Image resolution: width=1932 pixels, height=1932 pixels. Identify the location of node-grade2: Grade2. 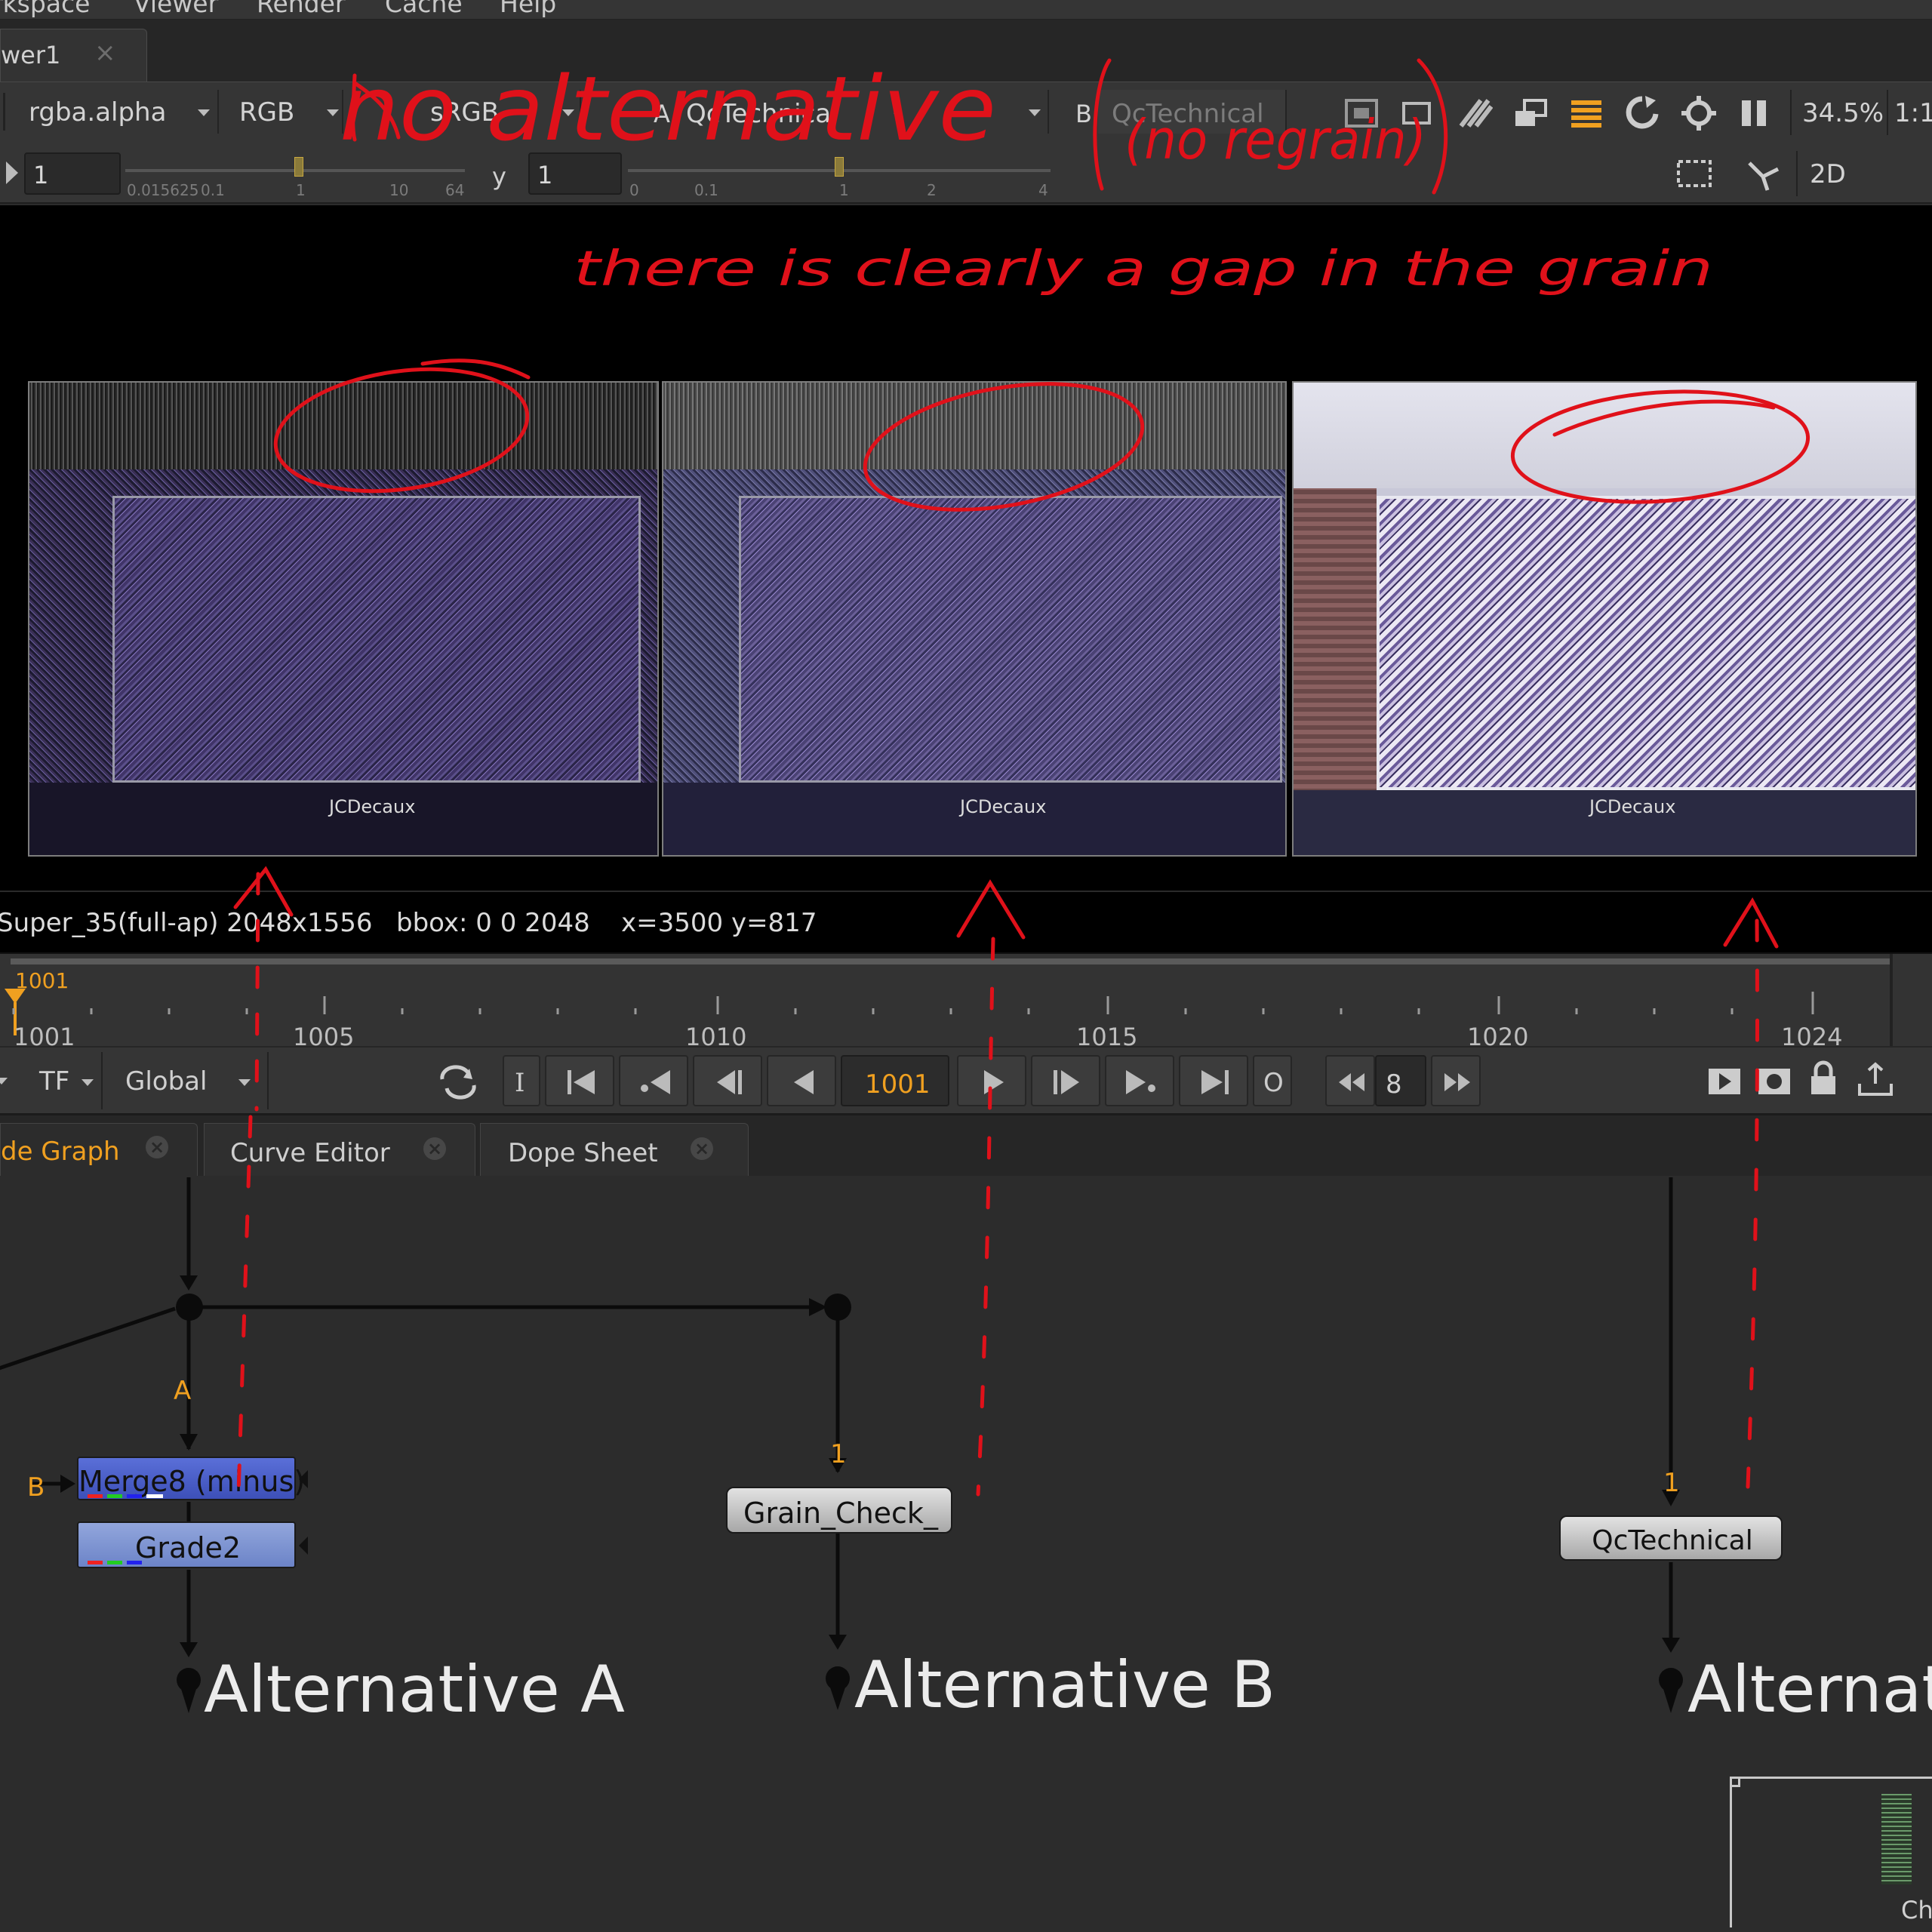
(186, 1544).